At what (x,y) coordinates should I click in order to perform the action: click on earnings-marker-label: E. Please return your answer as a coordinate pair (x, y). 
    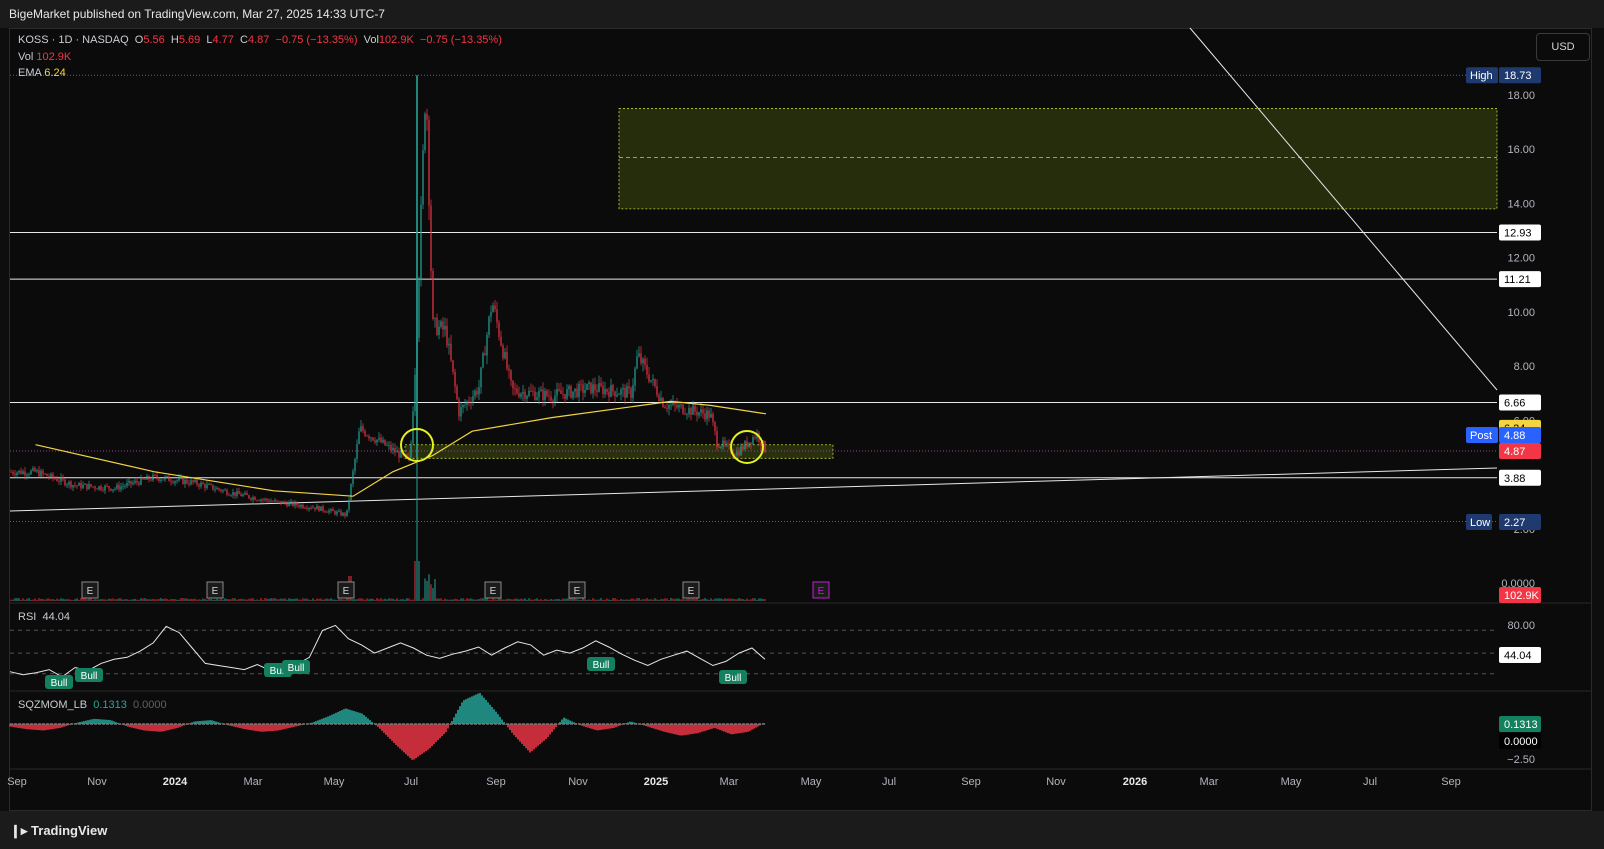
    Looking at the image, I should click on (346, 591).